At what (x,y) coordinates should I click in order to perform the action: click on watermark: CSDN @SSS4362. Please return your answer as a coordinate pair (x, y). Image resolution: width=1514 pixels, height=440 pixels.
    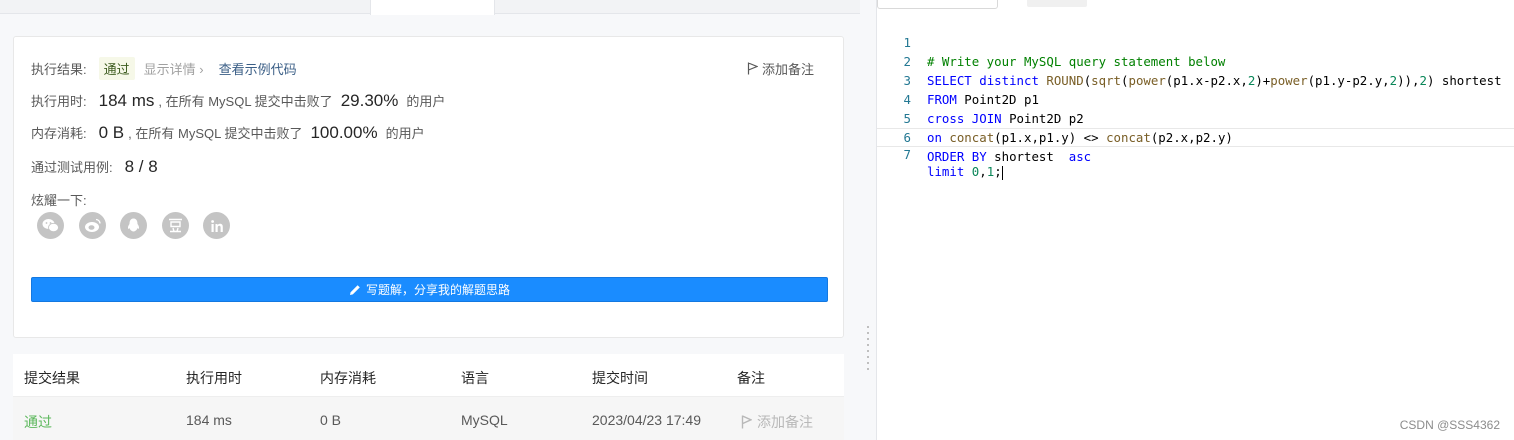
    Looking at the image, I should click on (1449, 425).